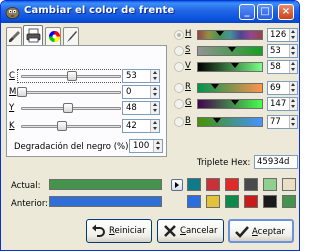 The image size is (320, 251). Describe the element at coordinates (99, 10) in the screenshot. I see `window-title: Cambiar el color de frente` at that location.